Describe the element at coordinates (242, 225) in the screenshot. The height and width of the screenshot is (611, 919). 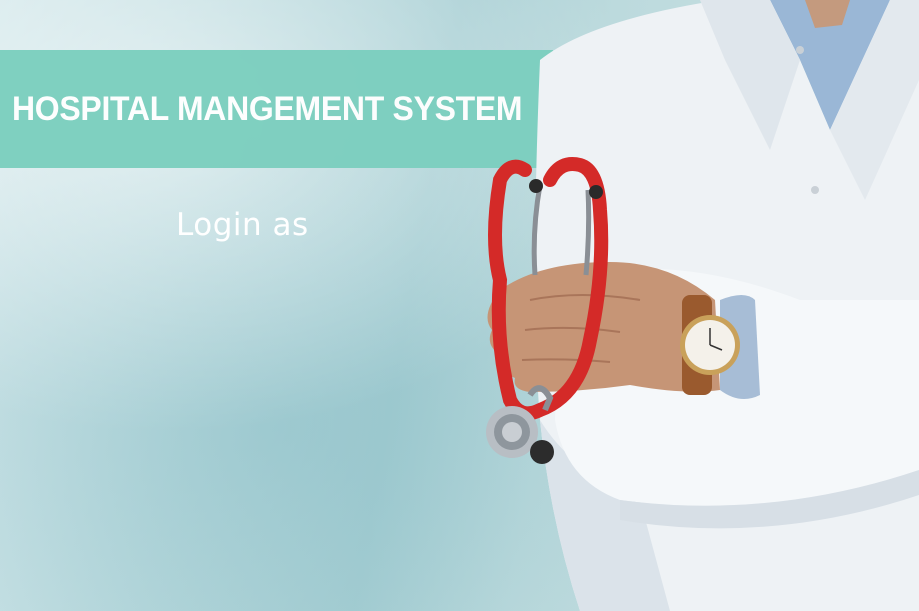
I see `login-as-heading: Login as` at that location.